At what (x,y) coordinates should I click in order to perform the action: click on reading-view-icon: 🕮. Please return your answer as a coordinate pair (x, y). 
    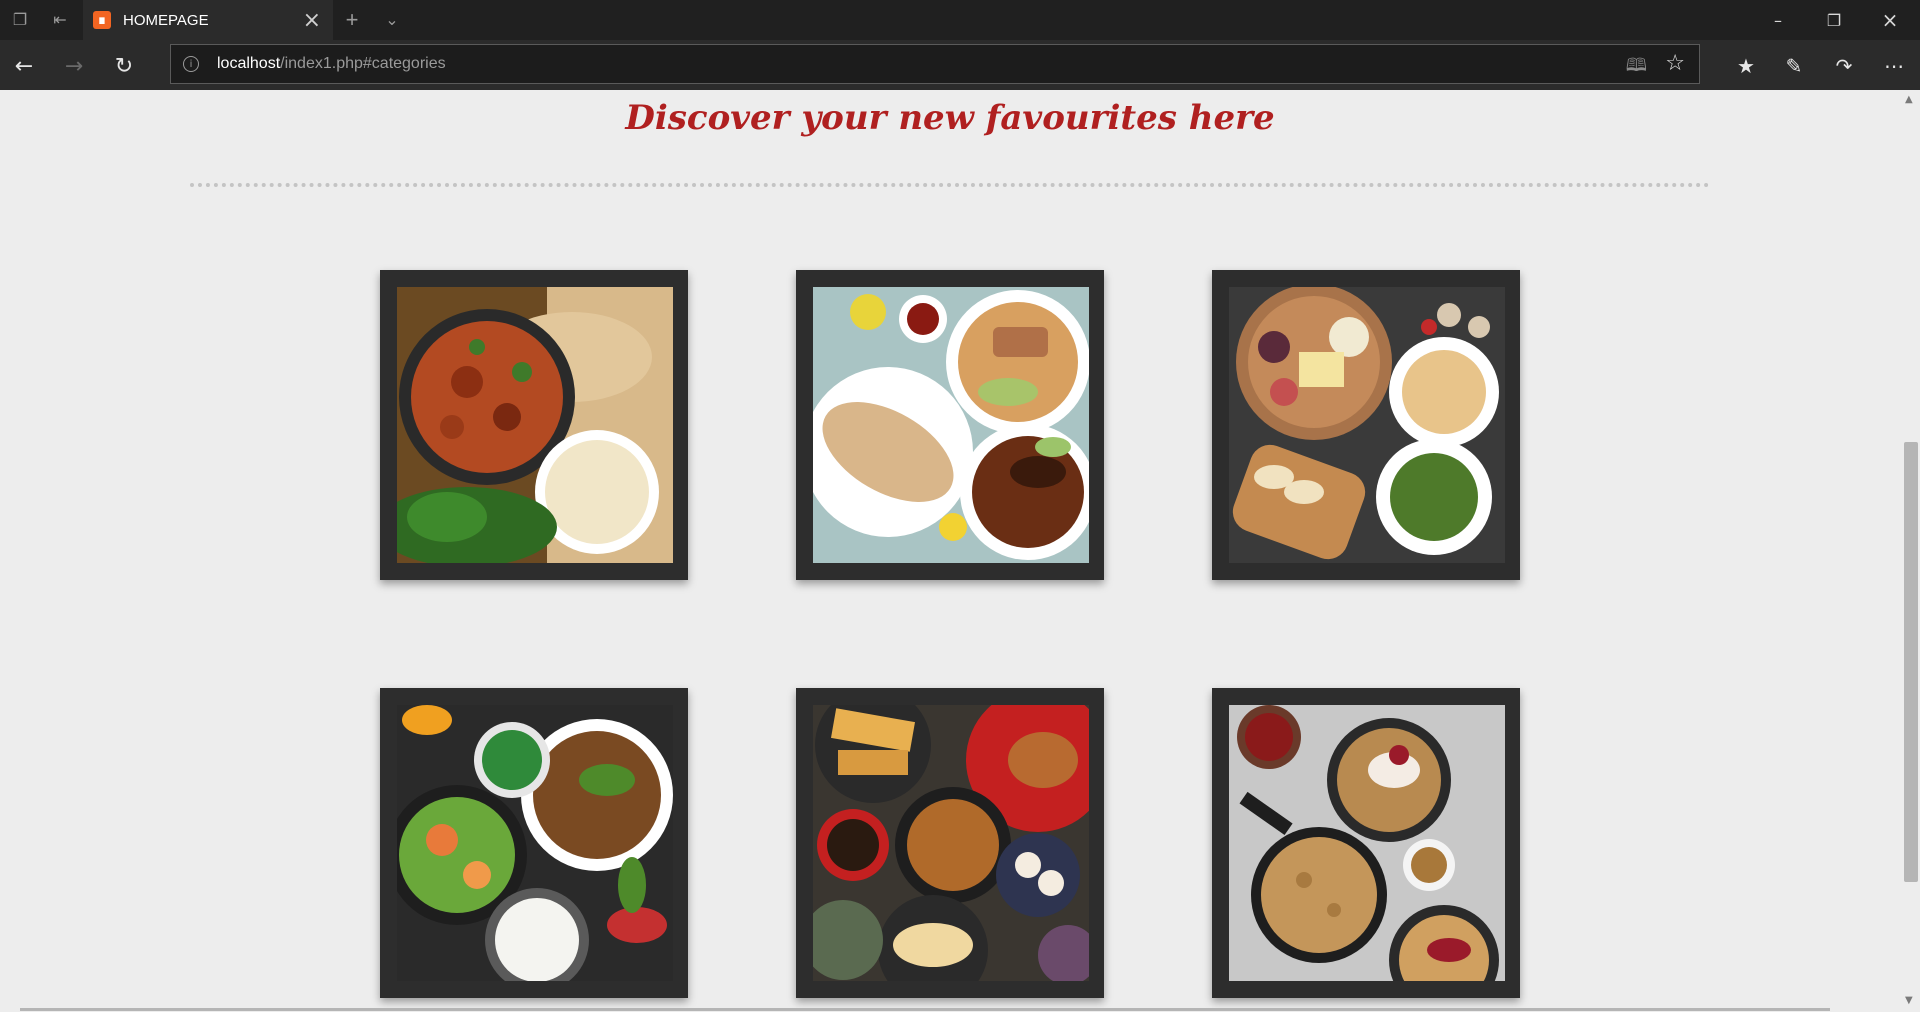
    Looking at the image, I should click on (1636, 68).